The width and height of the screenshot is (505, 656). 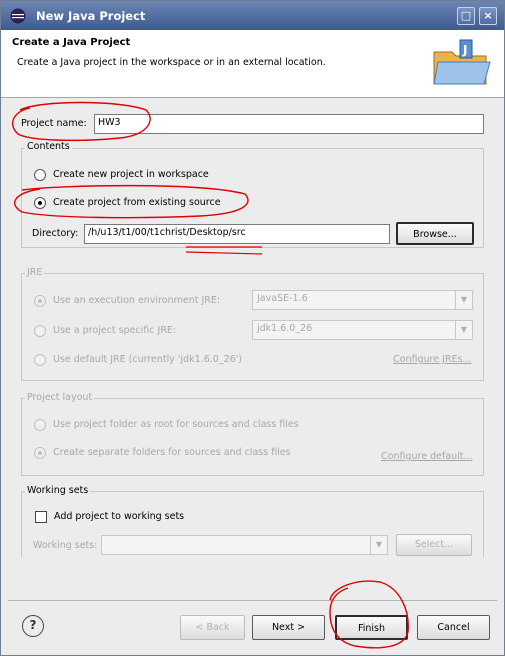 What do you see at coordinates (371, 627) in the screenshot?
I see `finish-button: Finish` at bounding box center [371, 627].